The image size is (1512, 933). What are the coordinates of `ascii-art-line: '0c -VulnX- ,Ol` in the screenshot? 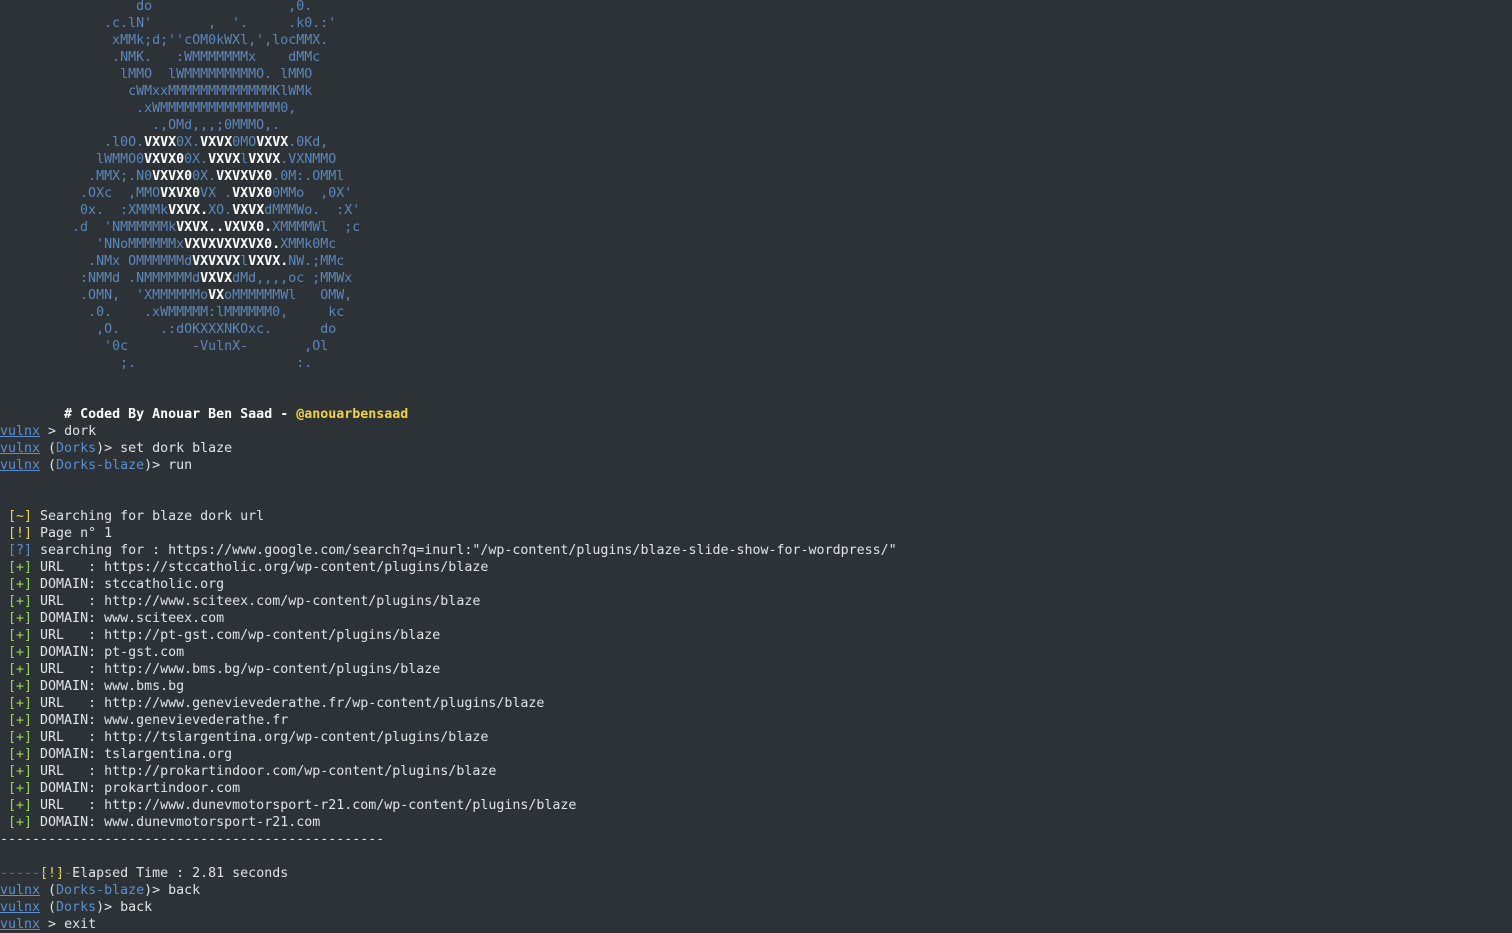 It's located at (164, 346).